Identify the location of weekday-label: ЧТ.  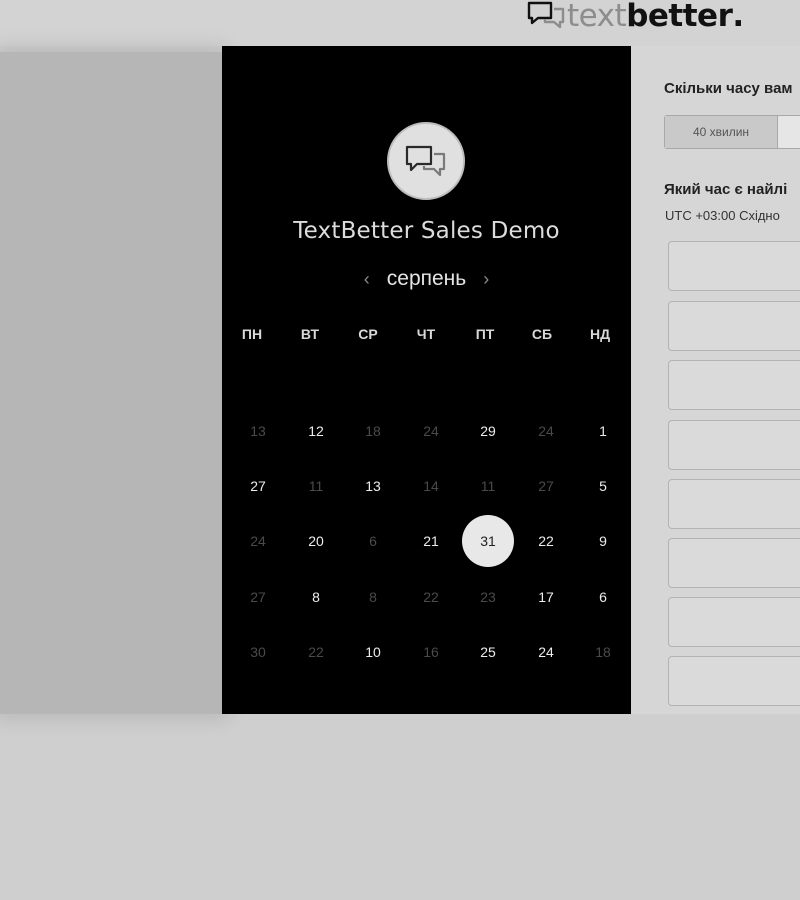
(426, 334).